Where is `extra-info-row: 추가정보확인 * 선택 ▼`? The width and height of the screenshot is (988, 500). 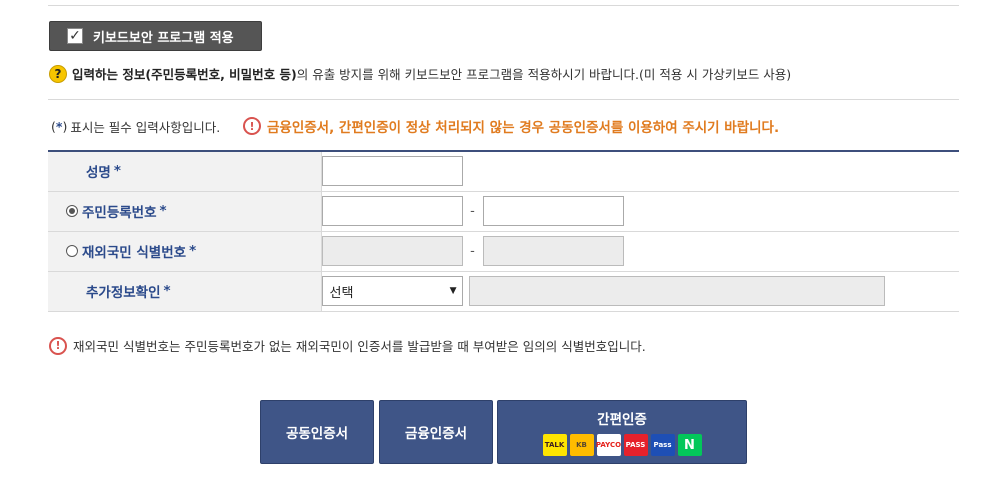 extra-info-row: 추가정보확인 * 선택 ▼ is located at coordinates (503, 291).